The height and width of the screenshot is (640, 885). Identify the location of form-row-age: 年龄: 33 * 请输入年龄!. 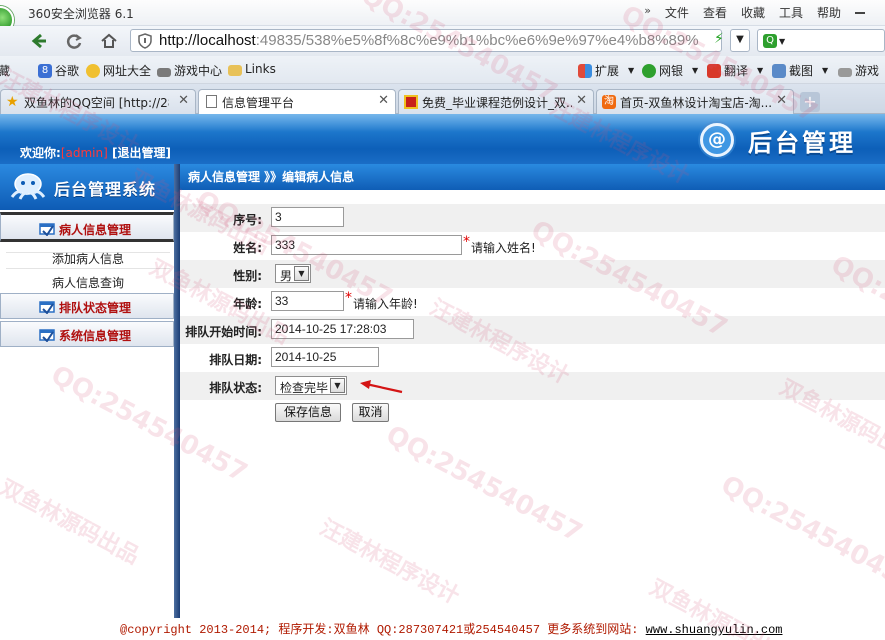
(532, 302).